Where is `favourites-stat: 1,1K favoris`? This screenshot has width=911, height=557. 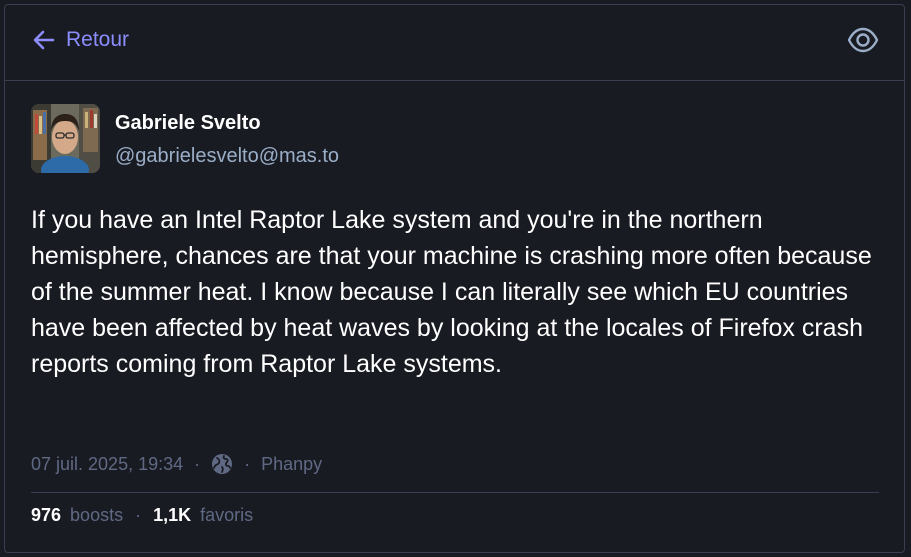
favourites-stat: 1,1K favoris is located at coordinates (203, 515).